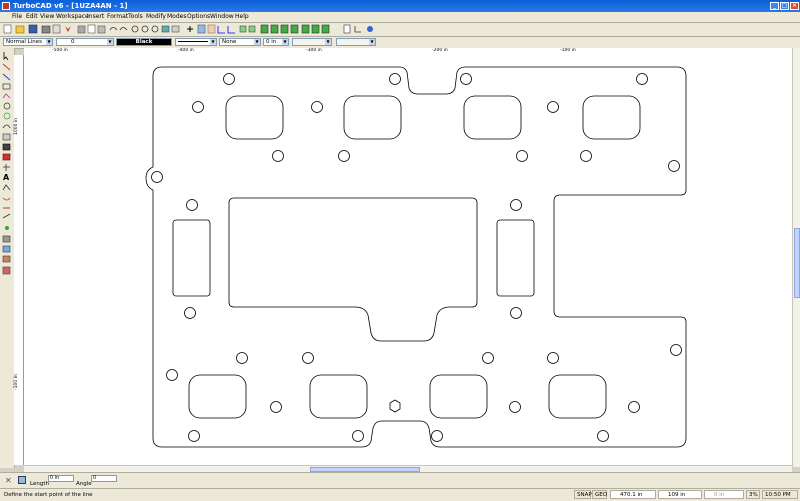  Describe the element at coordinates (95, 478) in the screenshot. I see `angle-value: 0` at that location.